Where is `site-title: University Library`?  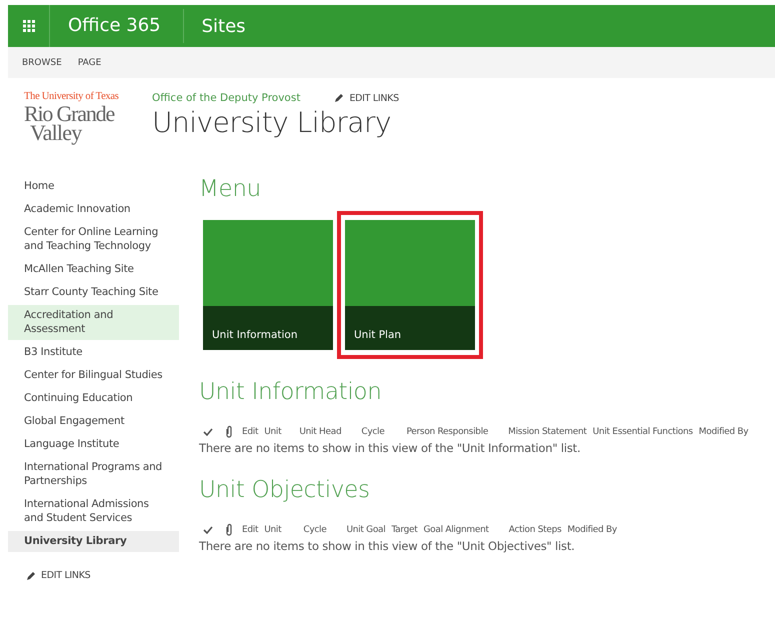
site-title: University Library is located at coordinates (272, 122).